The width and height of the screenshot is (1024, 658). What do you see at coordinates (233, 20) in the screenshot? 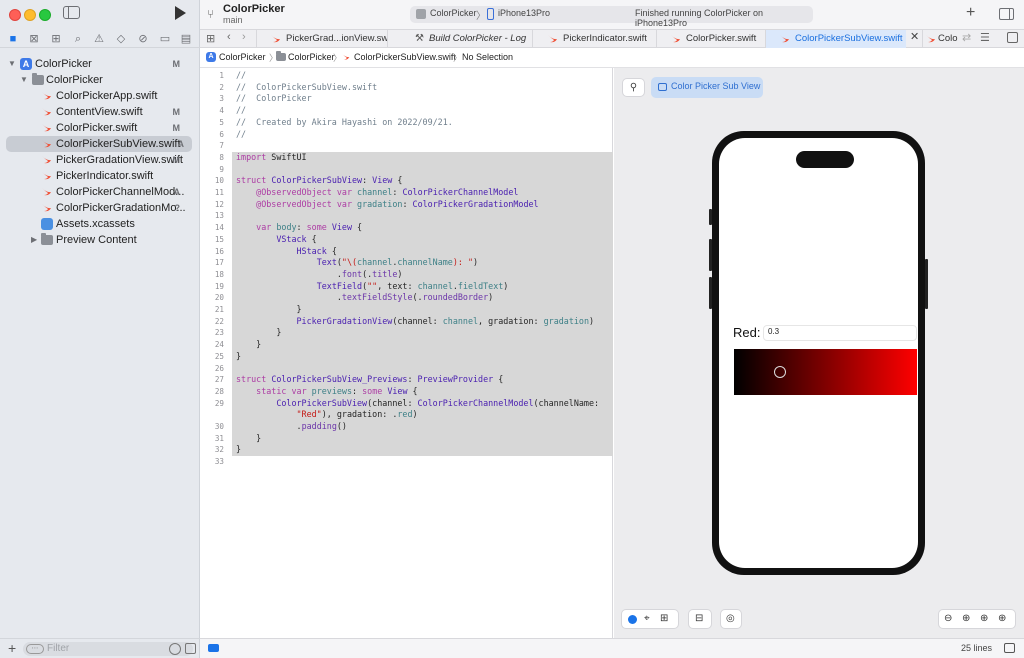
I see `branch-name: main` at bounding box center [233, 20].